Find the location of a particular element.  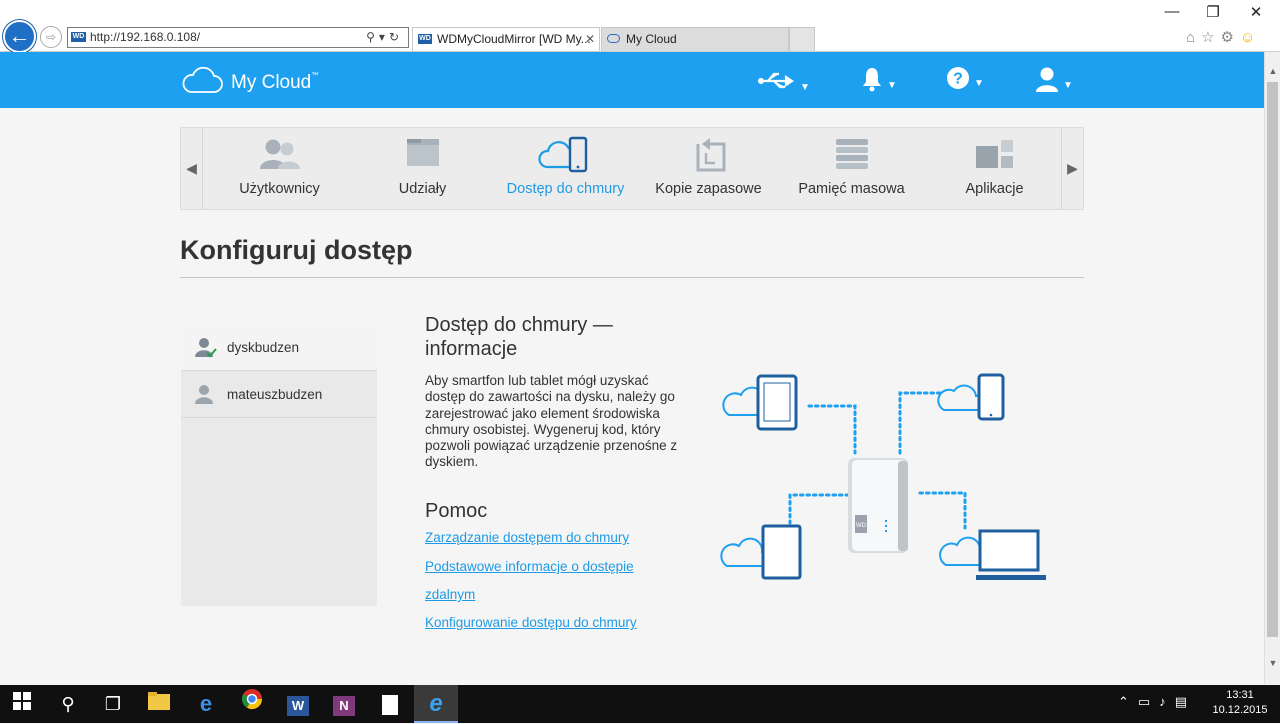

settings-gear-icon: ⚙ is located at coordinates (1230, 37).